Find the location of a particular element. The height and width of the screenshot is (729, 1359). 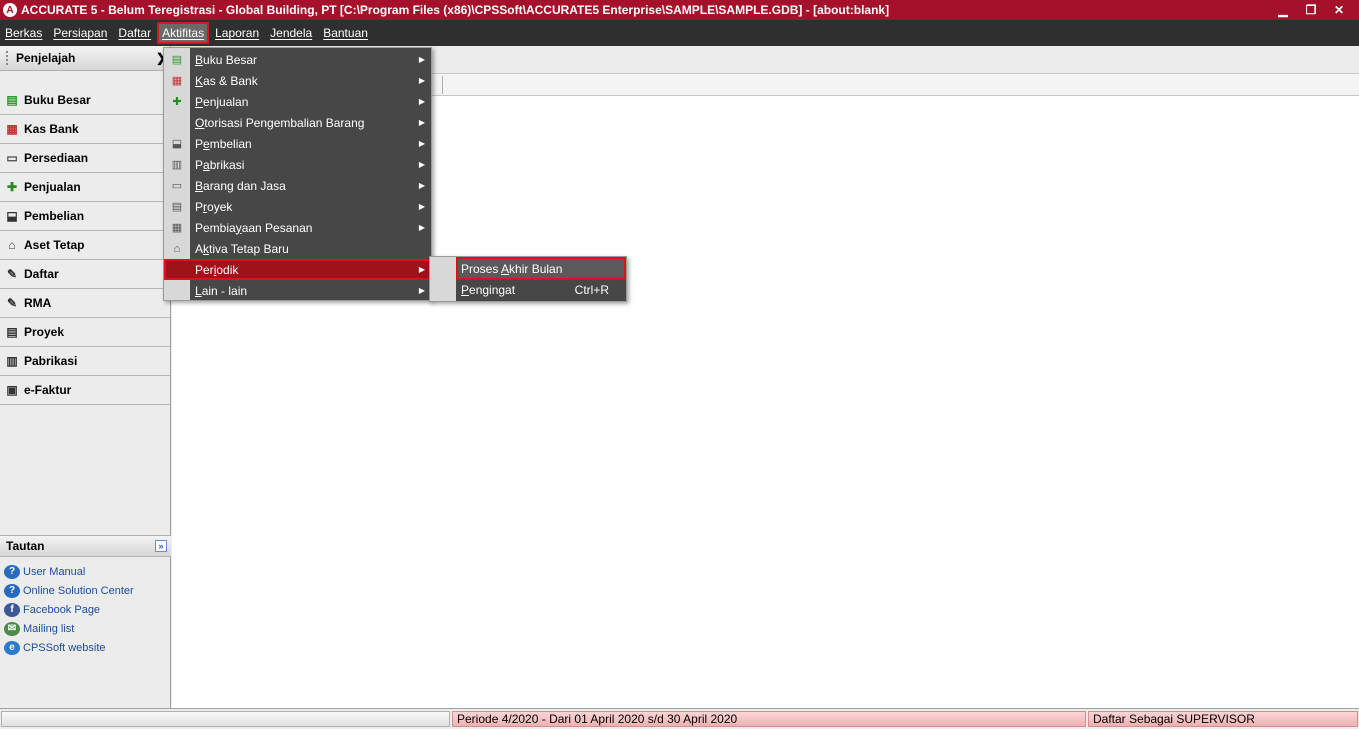

sidebar-item-proyek: ▤ Proyek is located at coordinates (85, 332).